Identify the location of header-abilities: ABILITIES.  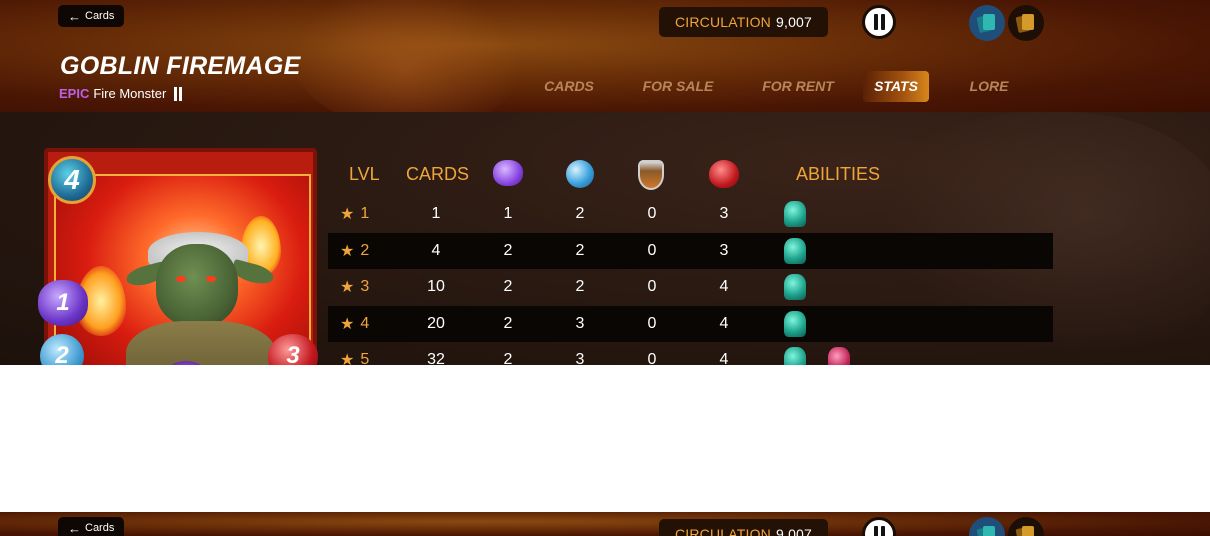
(838, 174).